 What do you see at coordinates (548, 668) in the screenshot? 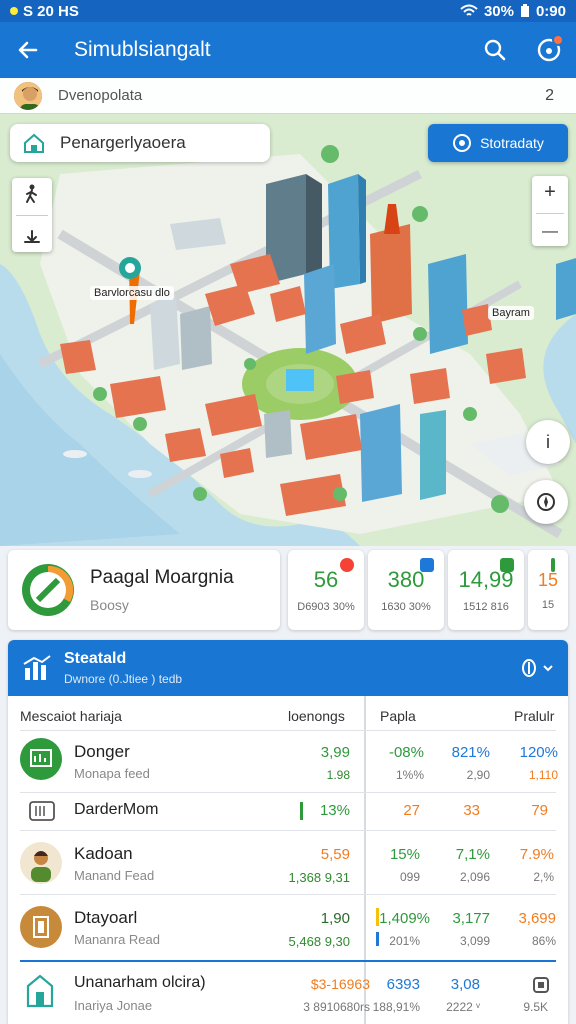
I see `chevron-down-icon` at bounding box center [548, 668].